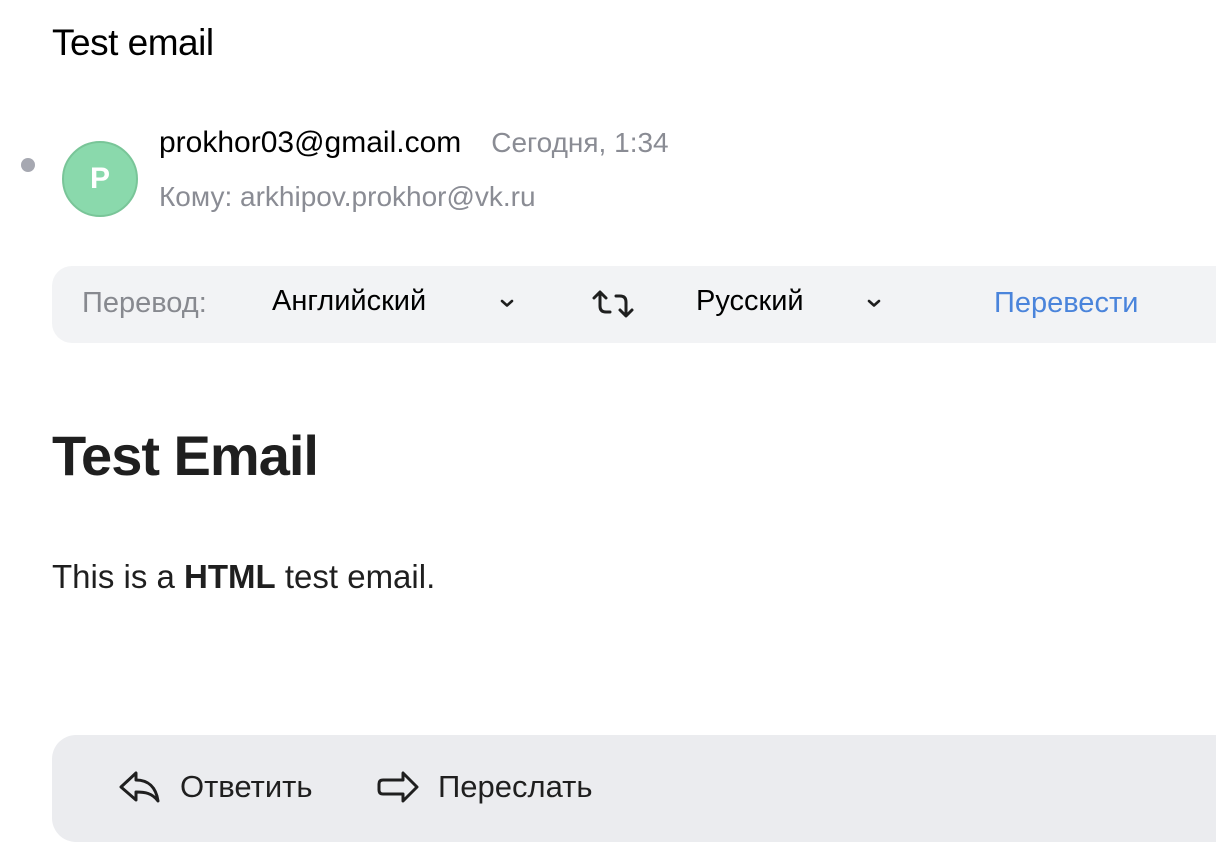 This screenshot has width=1216, height=855. Describe the element at coordinates (133, 42) in the screenshot. I see `email-subject: Test email` at that location.